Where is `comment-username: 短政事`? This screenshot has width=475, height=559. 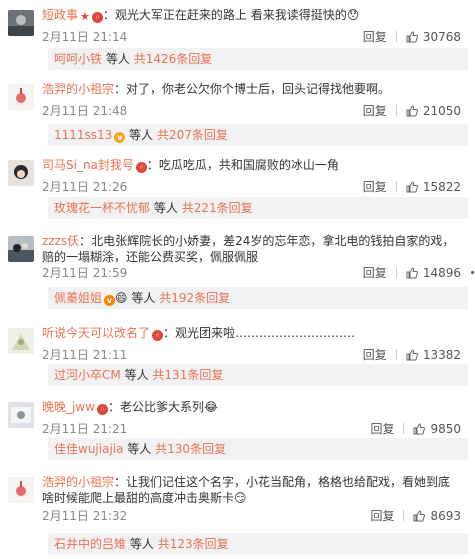
comment-username: 短政事 is located at coordinates (60, 15).